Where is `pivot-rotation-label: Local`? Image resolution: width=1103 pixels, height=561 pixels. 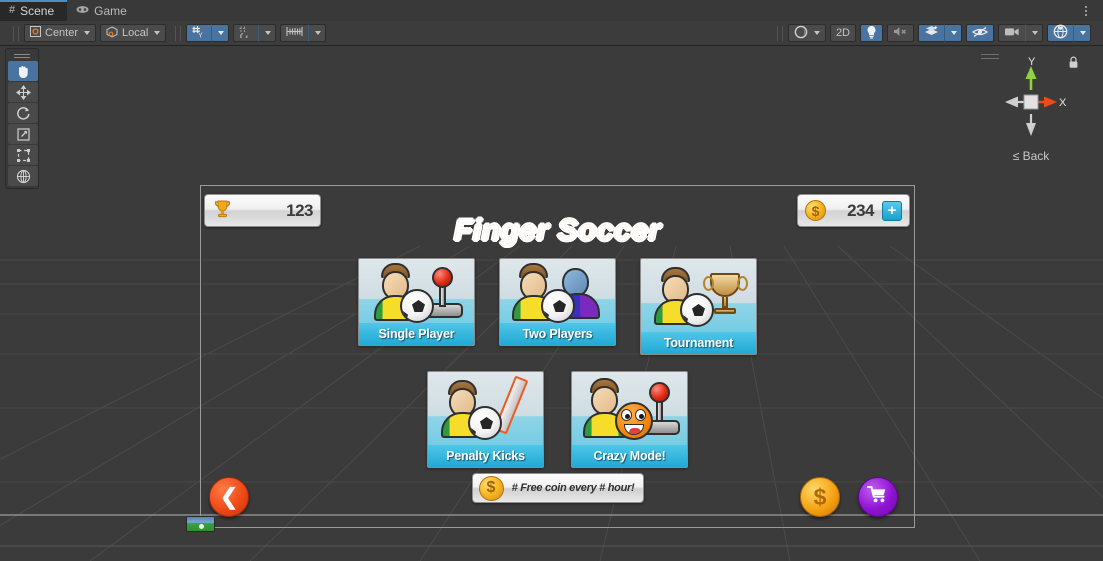 pivot-rotation-label: Local is located at coordinates (135, 33).